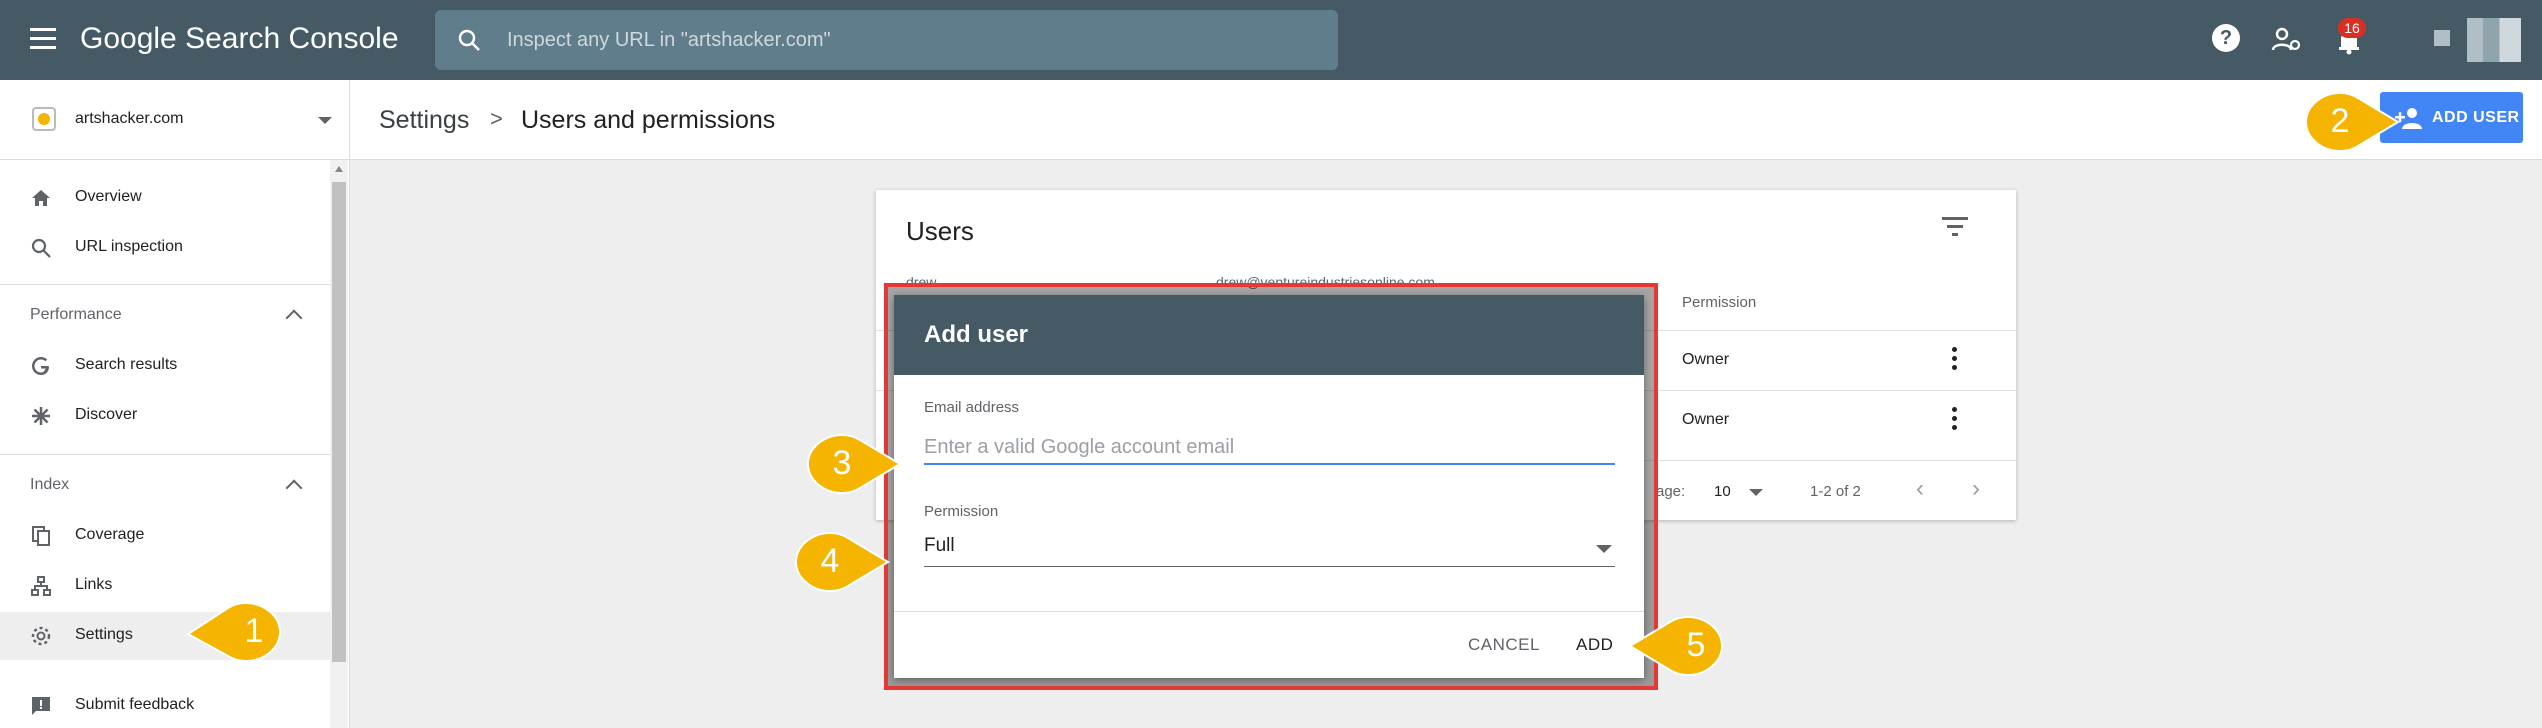 This screenshot has width=2542, height=728. What do you see at coordinates (41, 706) in the screenshot?
I see `feedback-icon` at bounding box center [41, 706].